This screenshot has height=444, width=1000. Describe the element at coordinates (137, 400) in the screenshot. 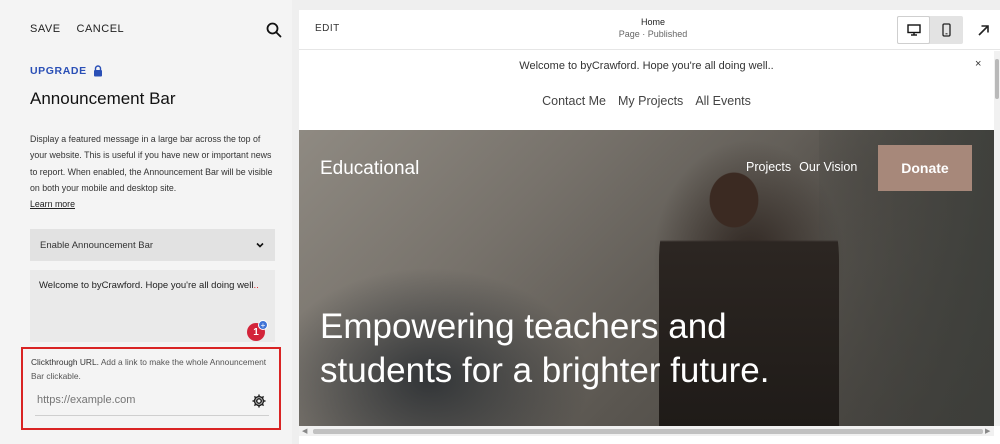

I see `clickthrough-url-input` at that location.